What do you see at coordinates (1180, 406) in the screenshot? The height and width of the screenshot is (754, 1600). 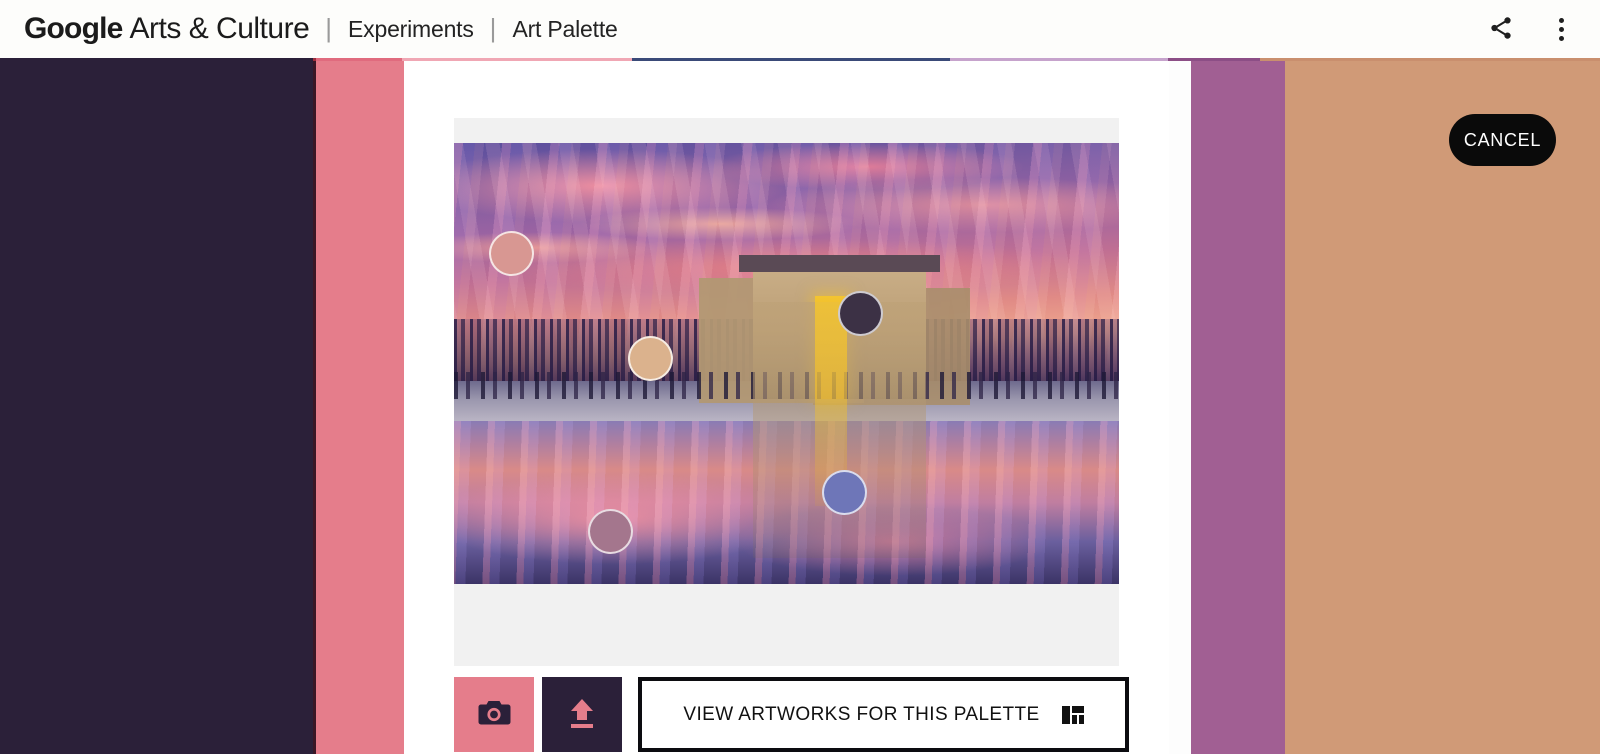 I see `strip-white-gap` at bounding box center [1180, 406].